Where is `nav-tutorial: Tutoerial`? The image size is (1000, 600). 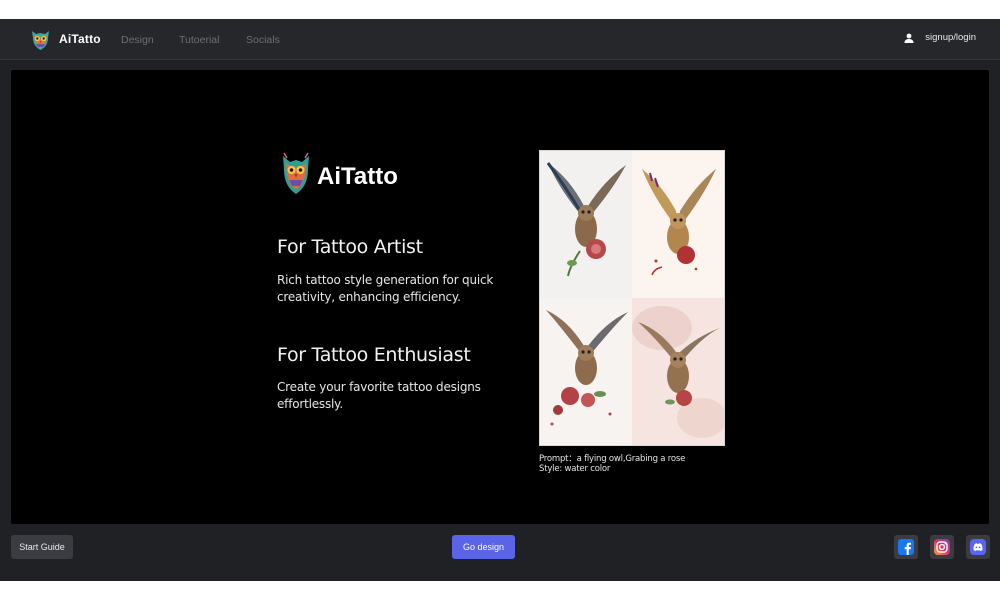
nav-tutorial: Tutoerial is located at coordinates (199, 40).